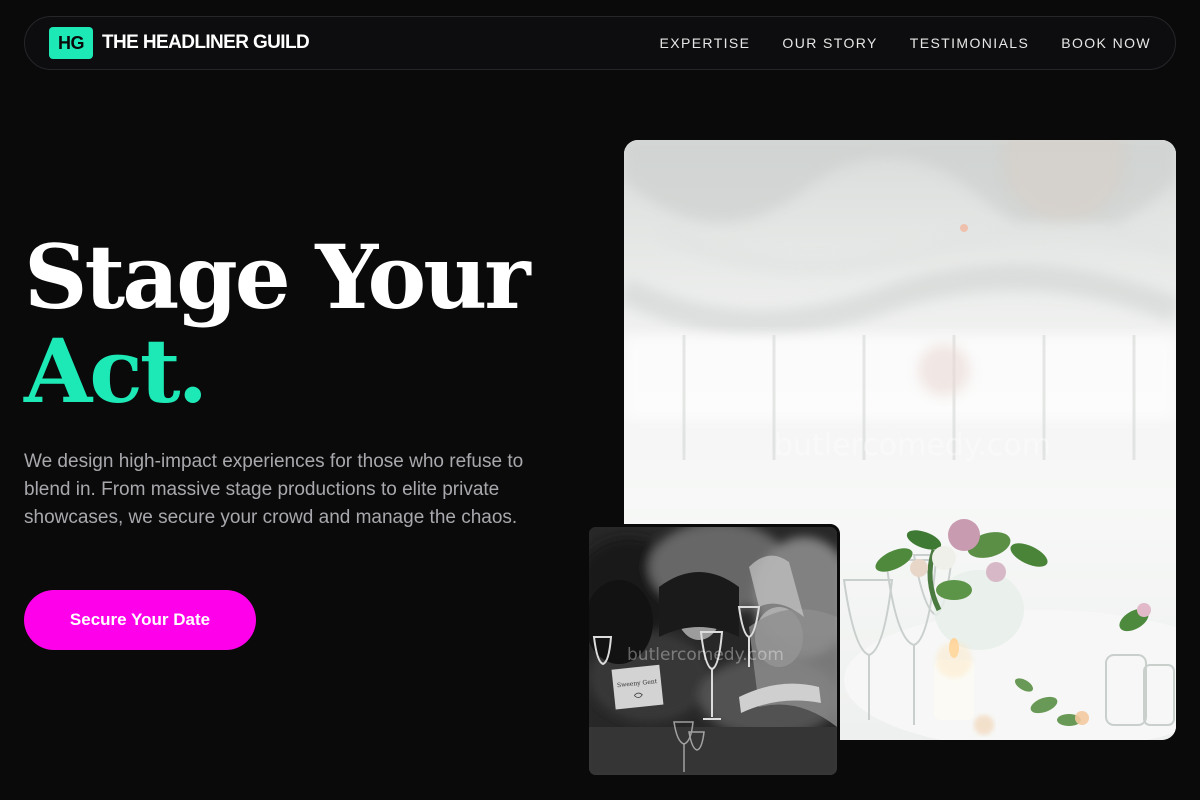 The width and height of the screenshot is (1200, 800). What do you see at coordinates (206, 42) in the screenshot?
I see `brand-name: THE HEADLINER GUILD` at bounding box center [206, 42].